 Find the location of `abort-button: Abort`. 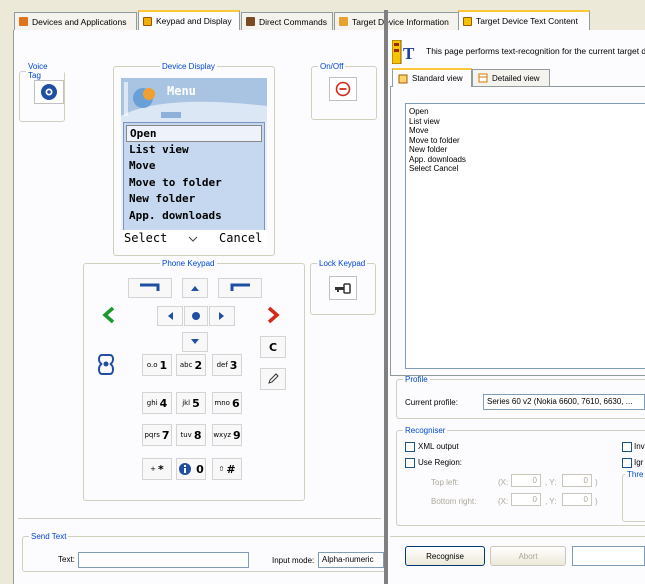

abort-button: Abort is located at coordinates (528, 556).